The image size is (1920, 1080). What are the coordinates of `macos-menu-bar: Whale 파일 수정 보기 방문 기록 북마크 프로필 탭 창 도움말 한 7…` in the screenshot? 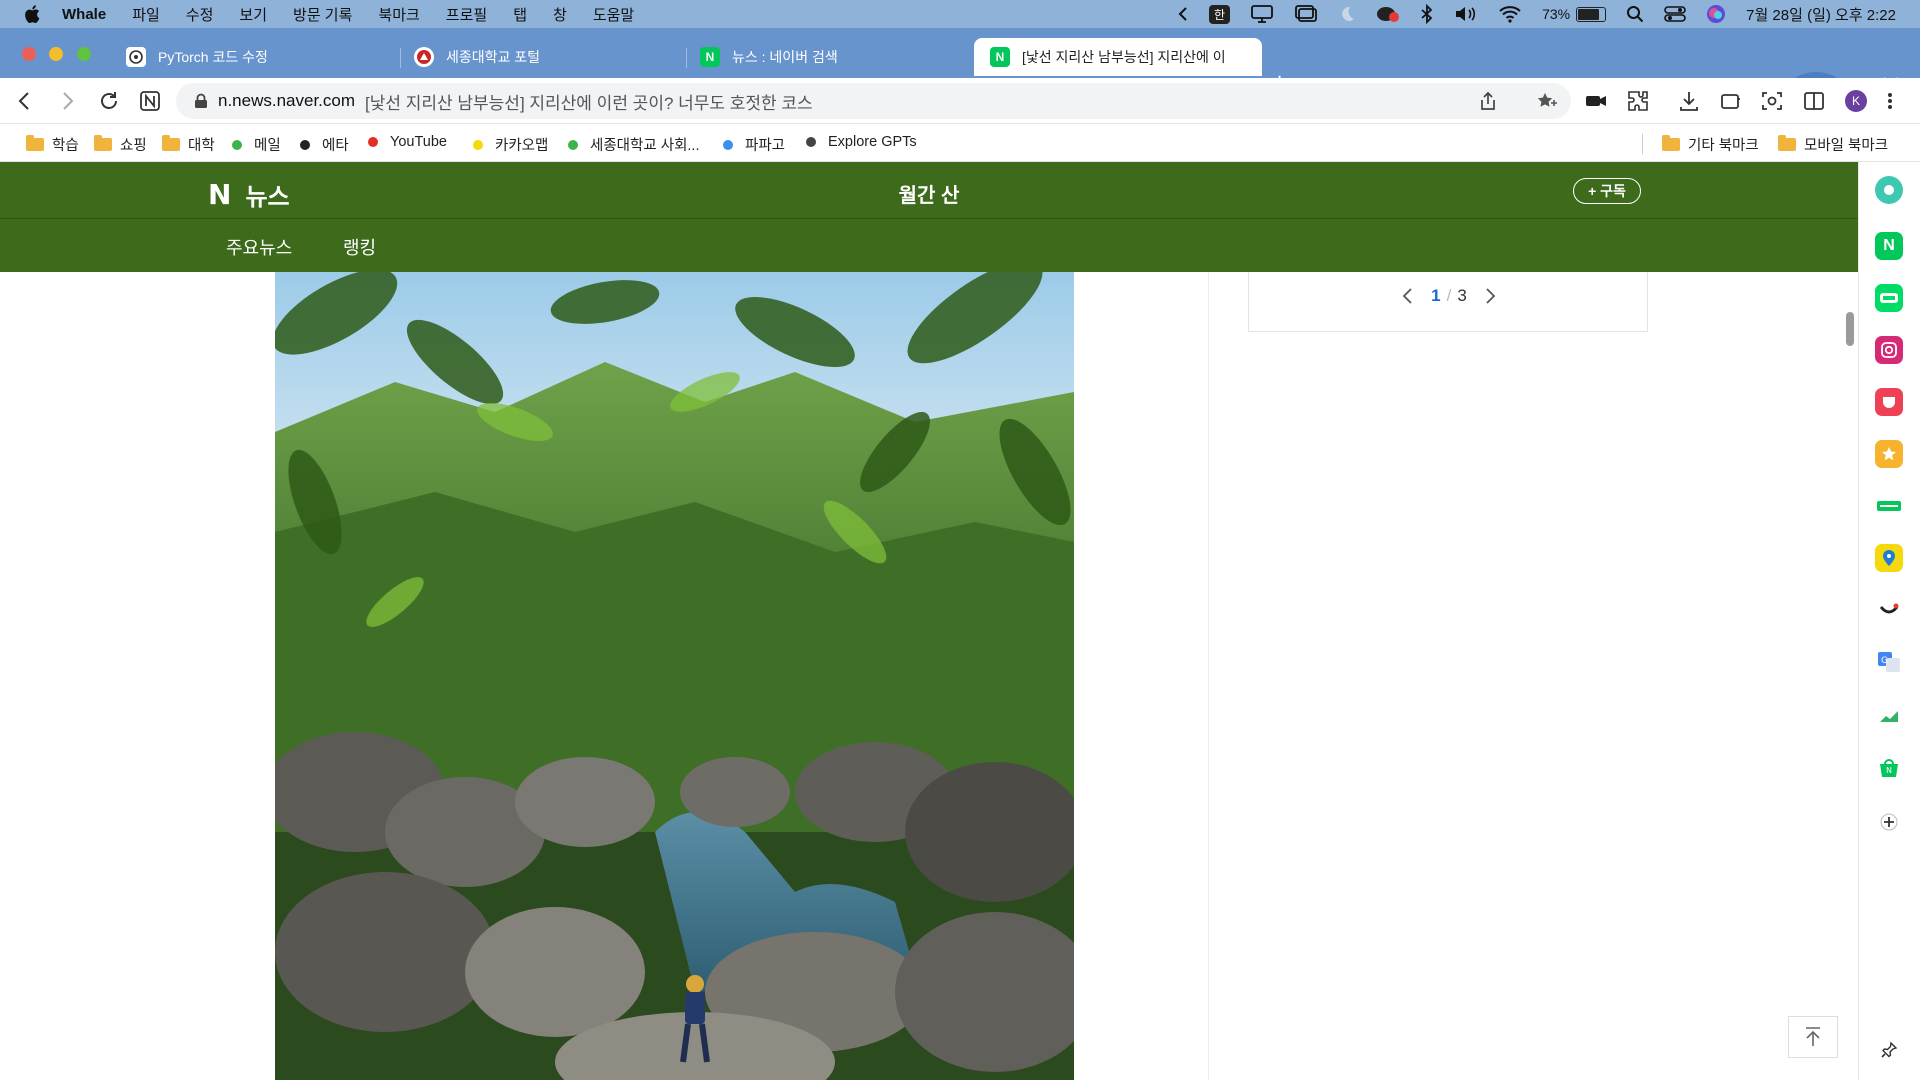 It's located at (960, 14).